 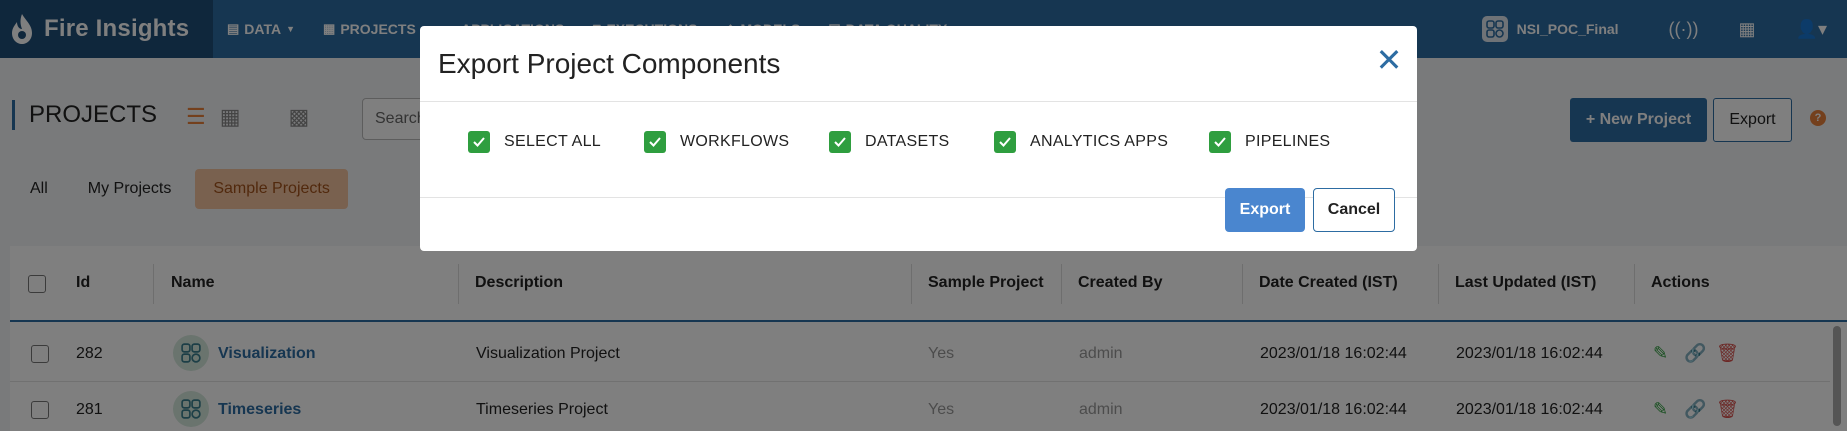 I want to click on modal-header: Export Project Components ✕, so click(x=918, y=64).